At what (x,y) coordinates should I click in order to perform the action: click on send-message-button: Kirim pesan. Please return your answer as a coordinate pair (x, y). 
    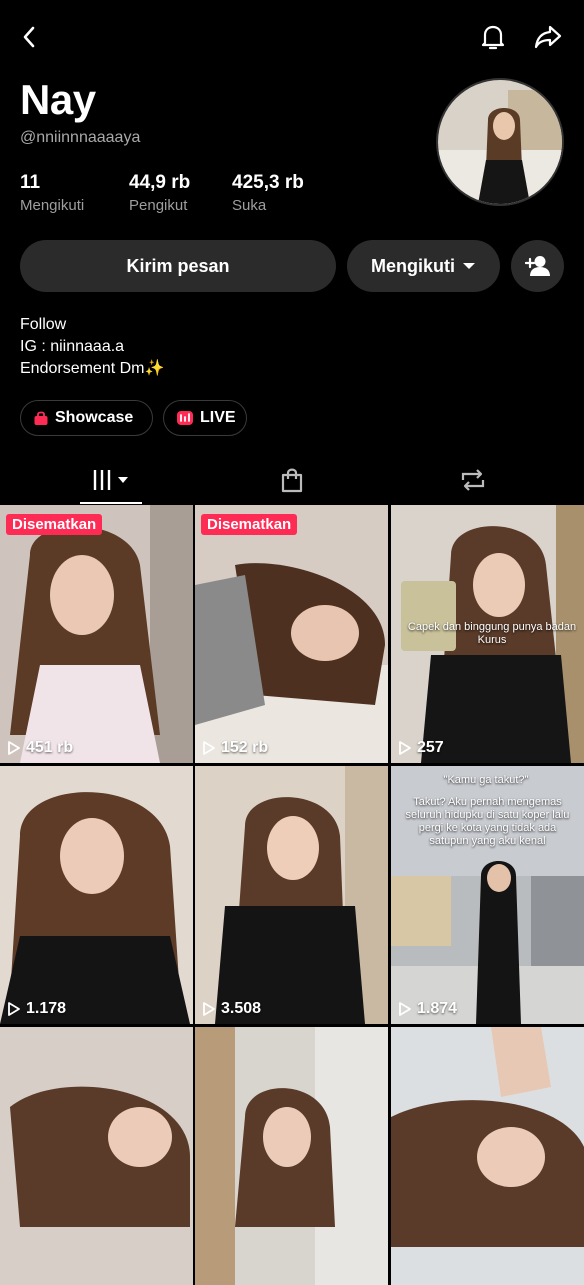
    Looking at the image, I should click on (178, 266).